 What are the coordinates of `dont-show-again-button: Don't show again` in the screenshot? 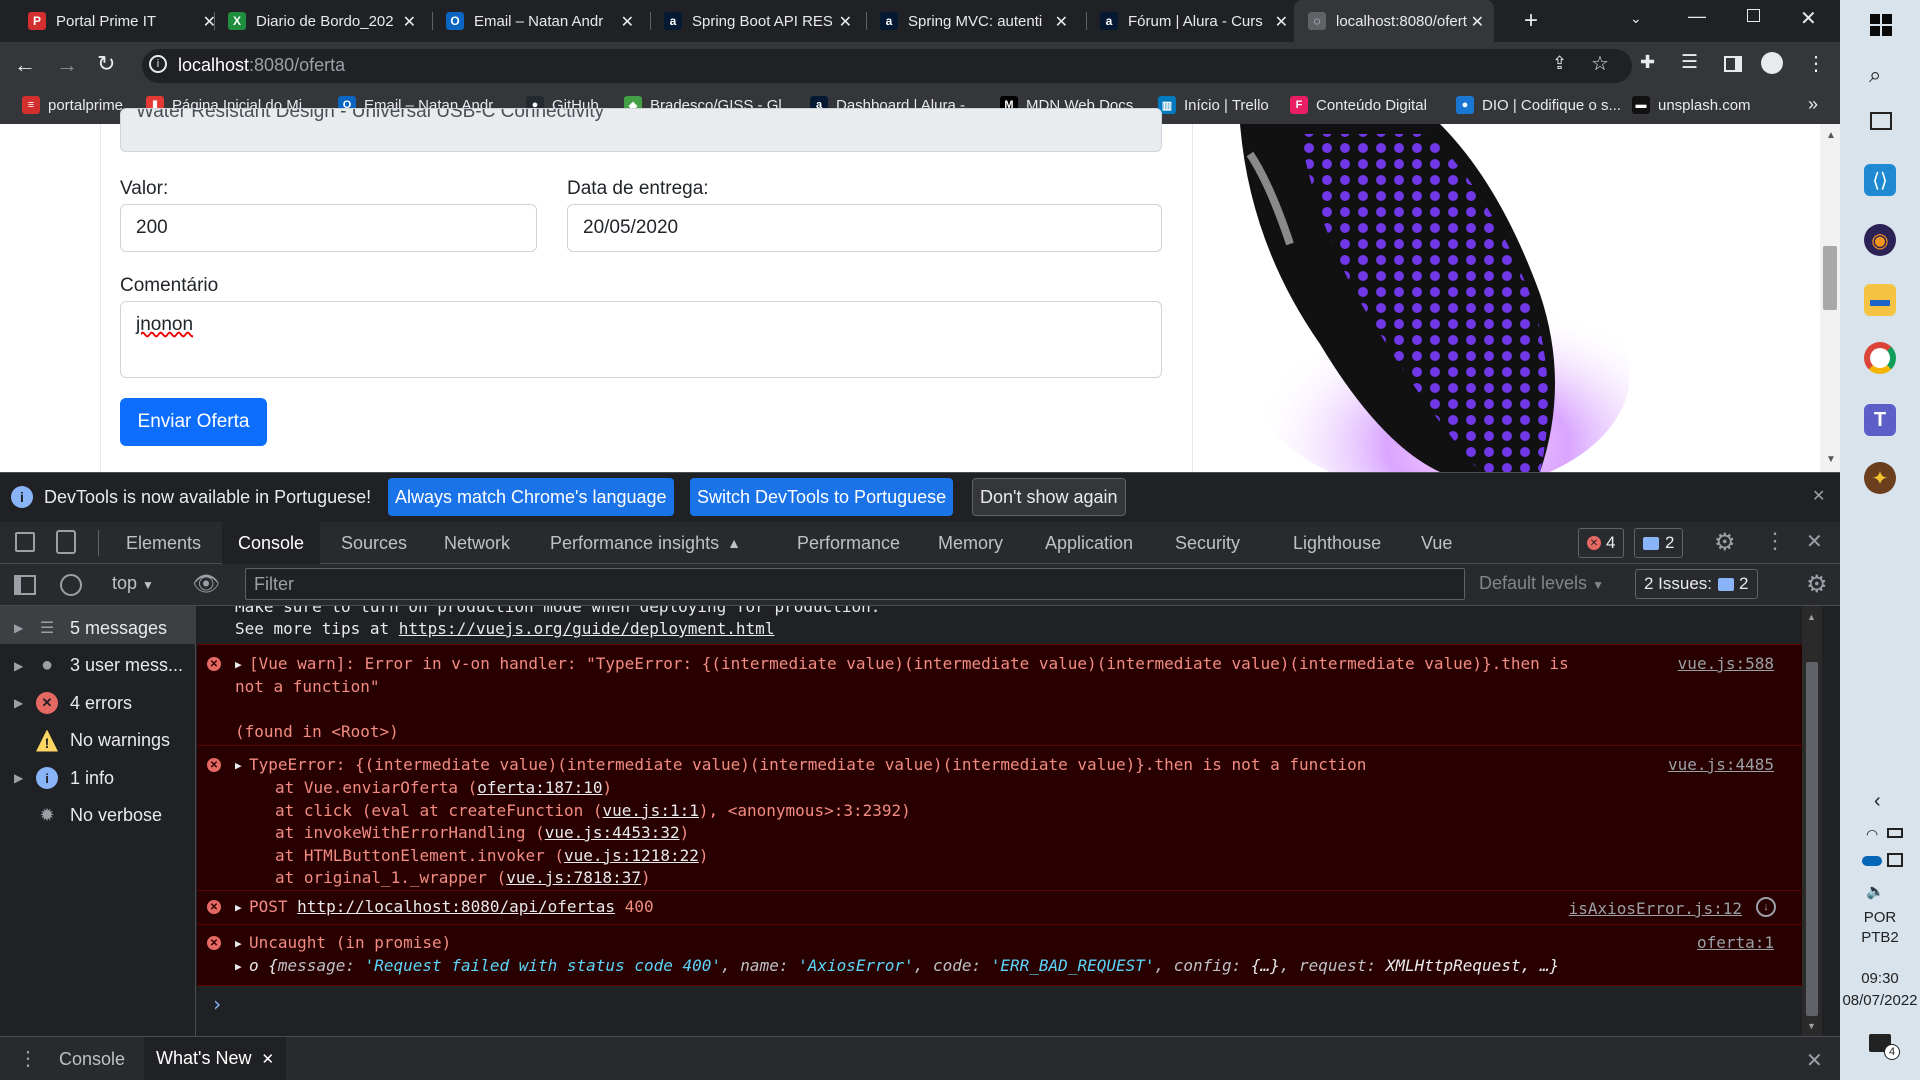 It's located at (1049, 497).